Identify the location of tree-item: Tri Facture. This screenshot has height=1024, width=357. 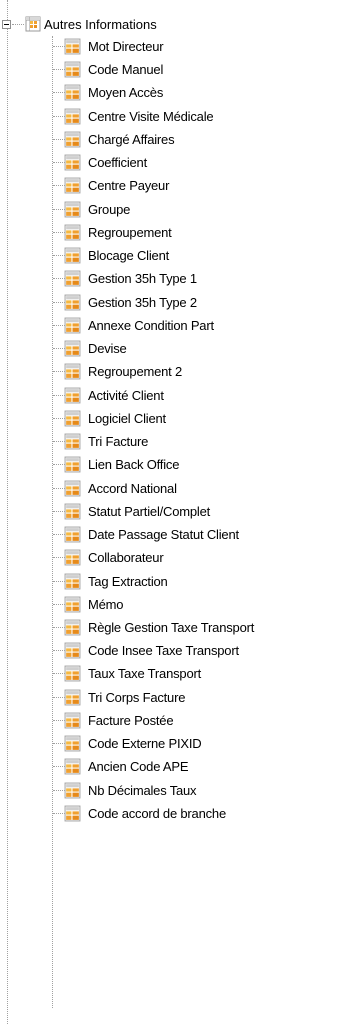
(178, 442).